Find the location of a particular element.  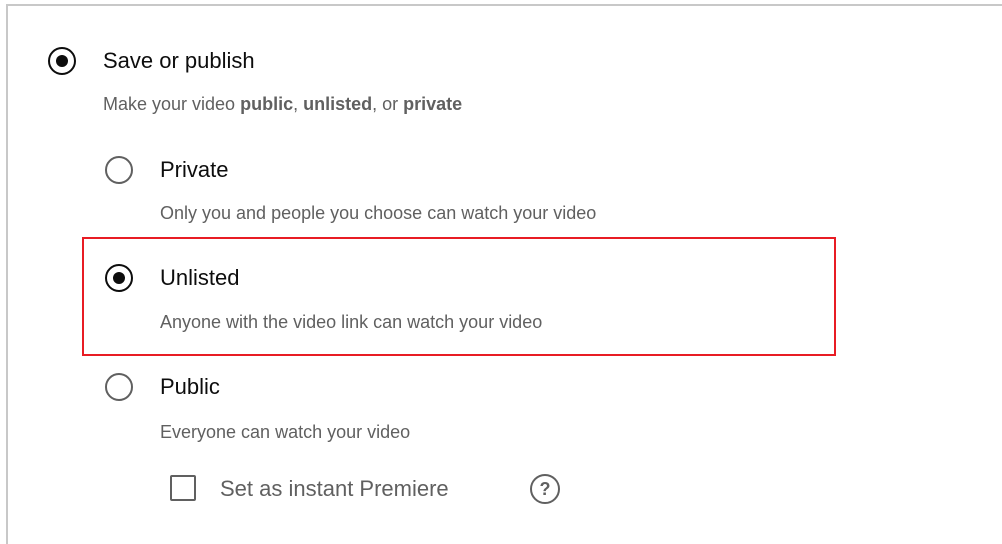

private-radio is located at coordinates (119, 170).